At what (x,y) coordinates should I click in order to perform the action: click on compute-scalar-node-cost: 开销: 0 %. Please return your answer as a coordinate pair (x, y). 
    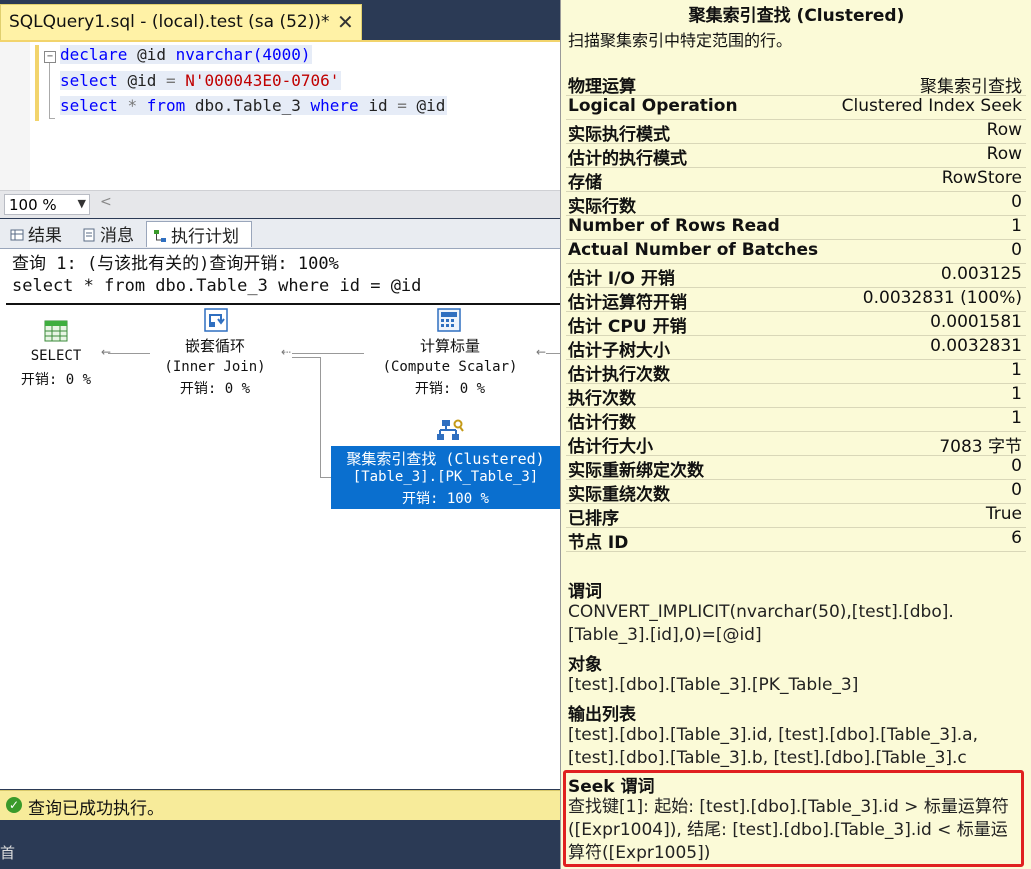
    Looking at the image, I should click on (450, 389).